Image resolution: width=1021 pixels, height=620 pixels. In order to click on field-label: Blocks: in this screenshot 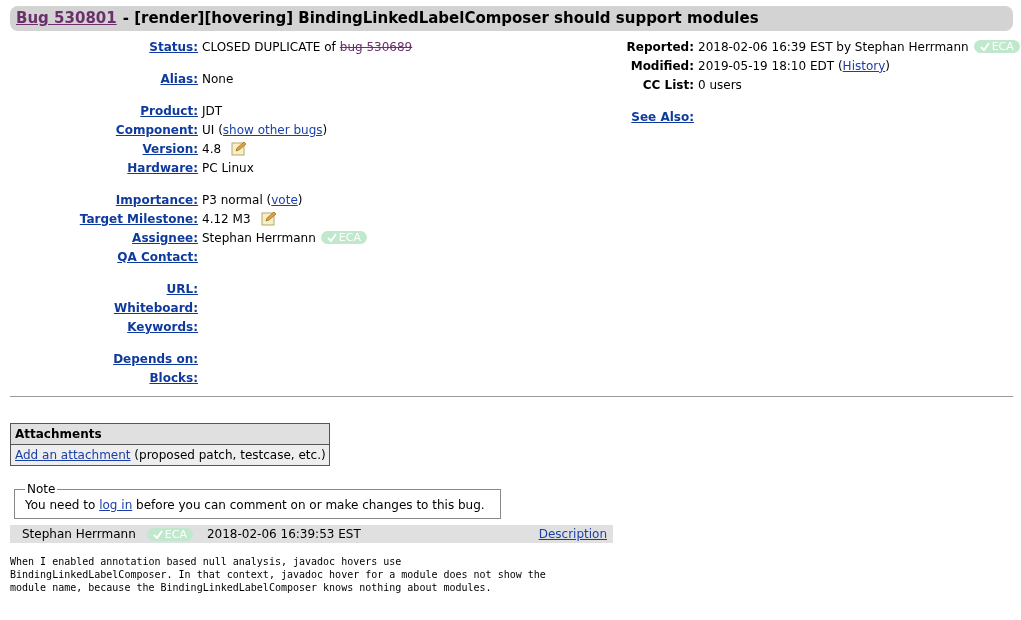, I will do `click(104, 377)`.